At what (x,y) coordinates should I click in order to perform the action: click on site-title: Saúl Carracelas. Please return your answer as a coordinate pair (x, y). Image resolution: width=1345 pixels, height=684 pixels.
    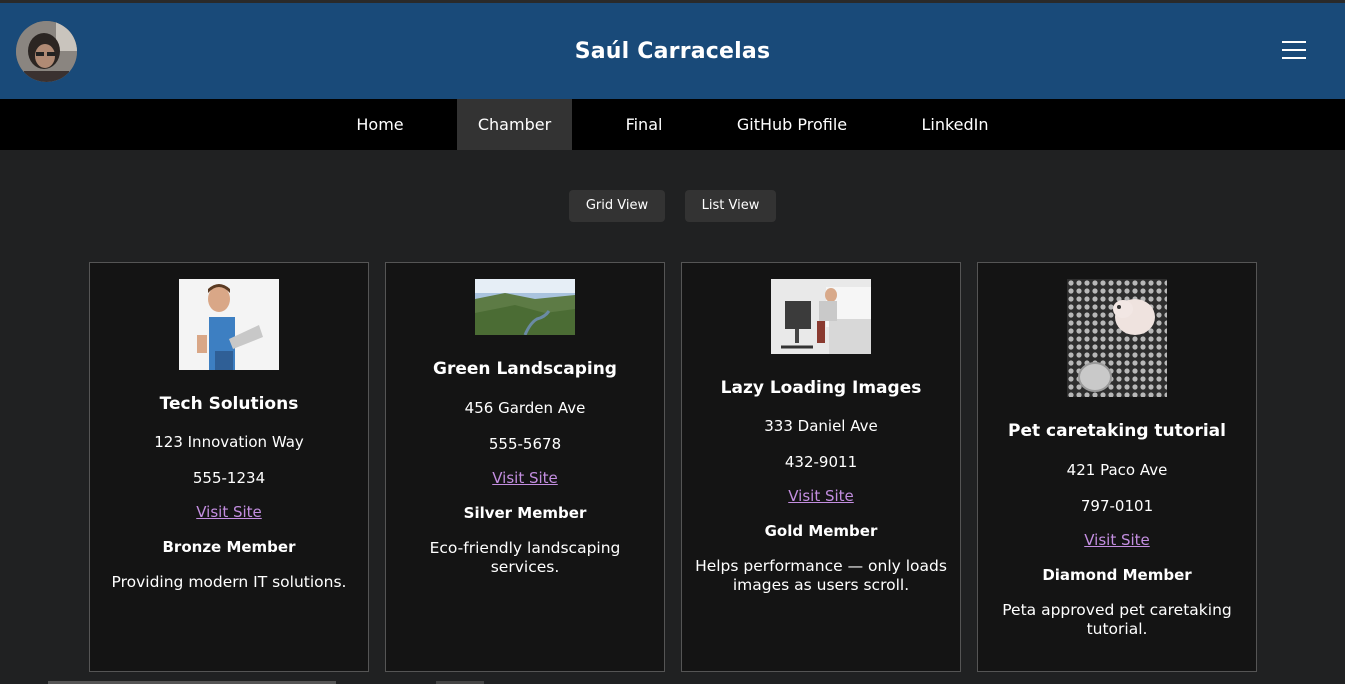
    Looking at the image, I should click on (672, 51).